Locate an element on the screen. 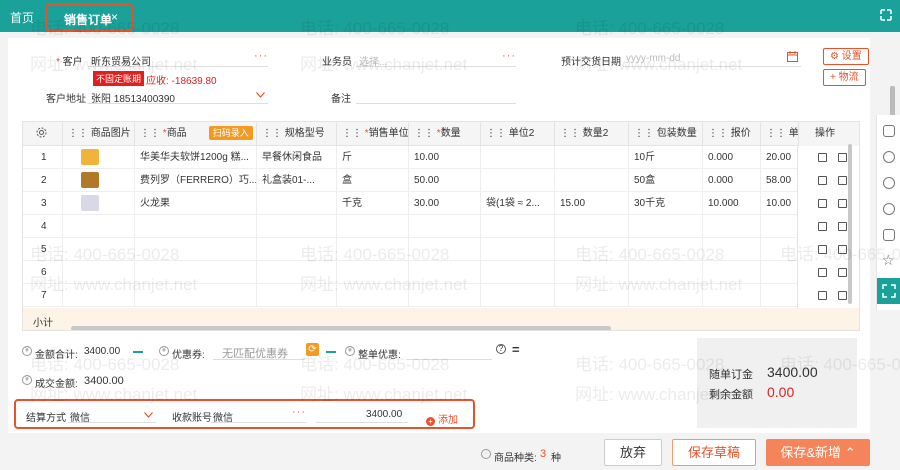 Image resolution: width=900 pixels, height=470 pixels. cell-no: 1 is located at coordinates (43, 157).